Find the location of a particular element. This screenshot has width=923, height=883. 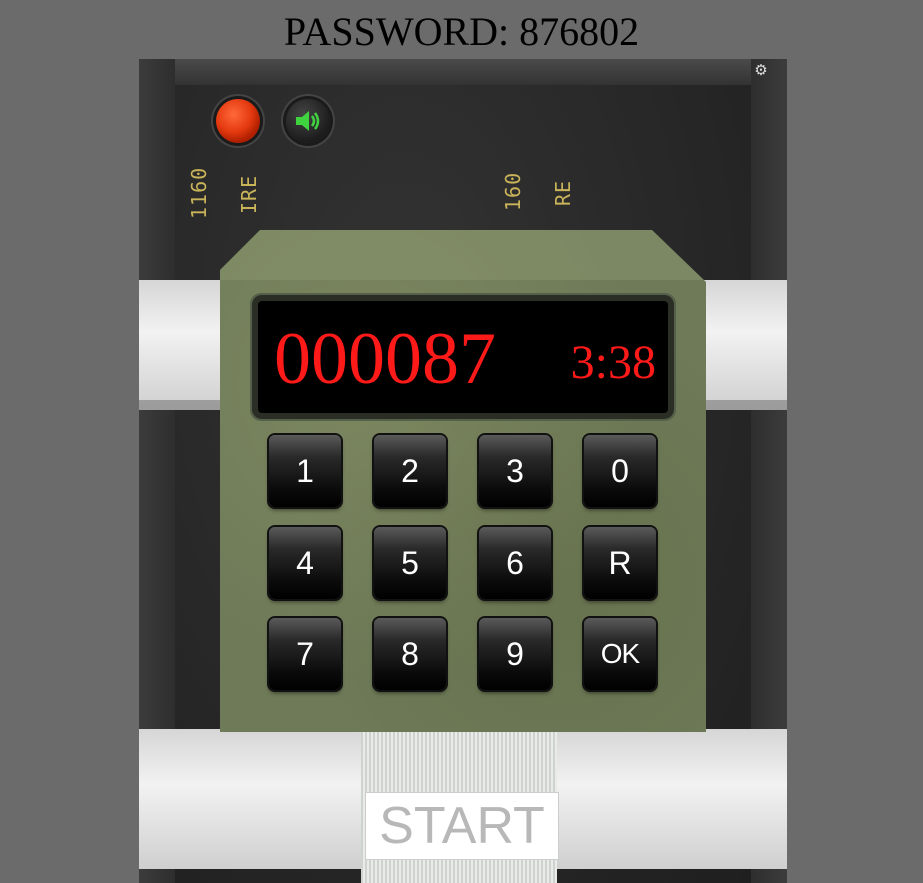

key-5: 5 is located at coordinates (410, 563).